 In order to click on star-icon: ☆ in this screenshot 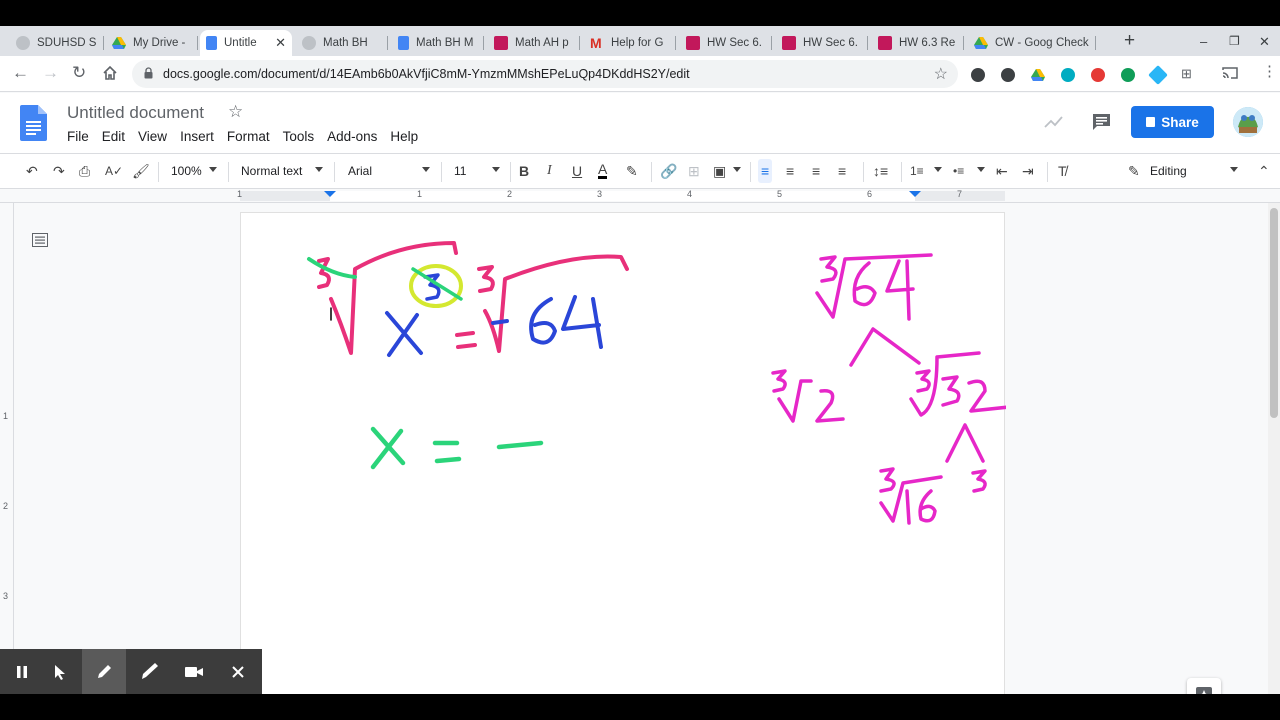, I will do `click(235, 112)`.